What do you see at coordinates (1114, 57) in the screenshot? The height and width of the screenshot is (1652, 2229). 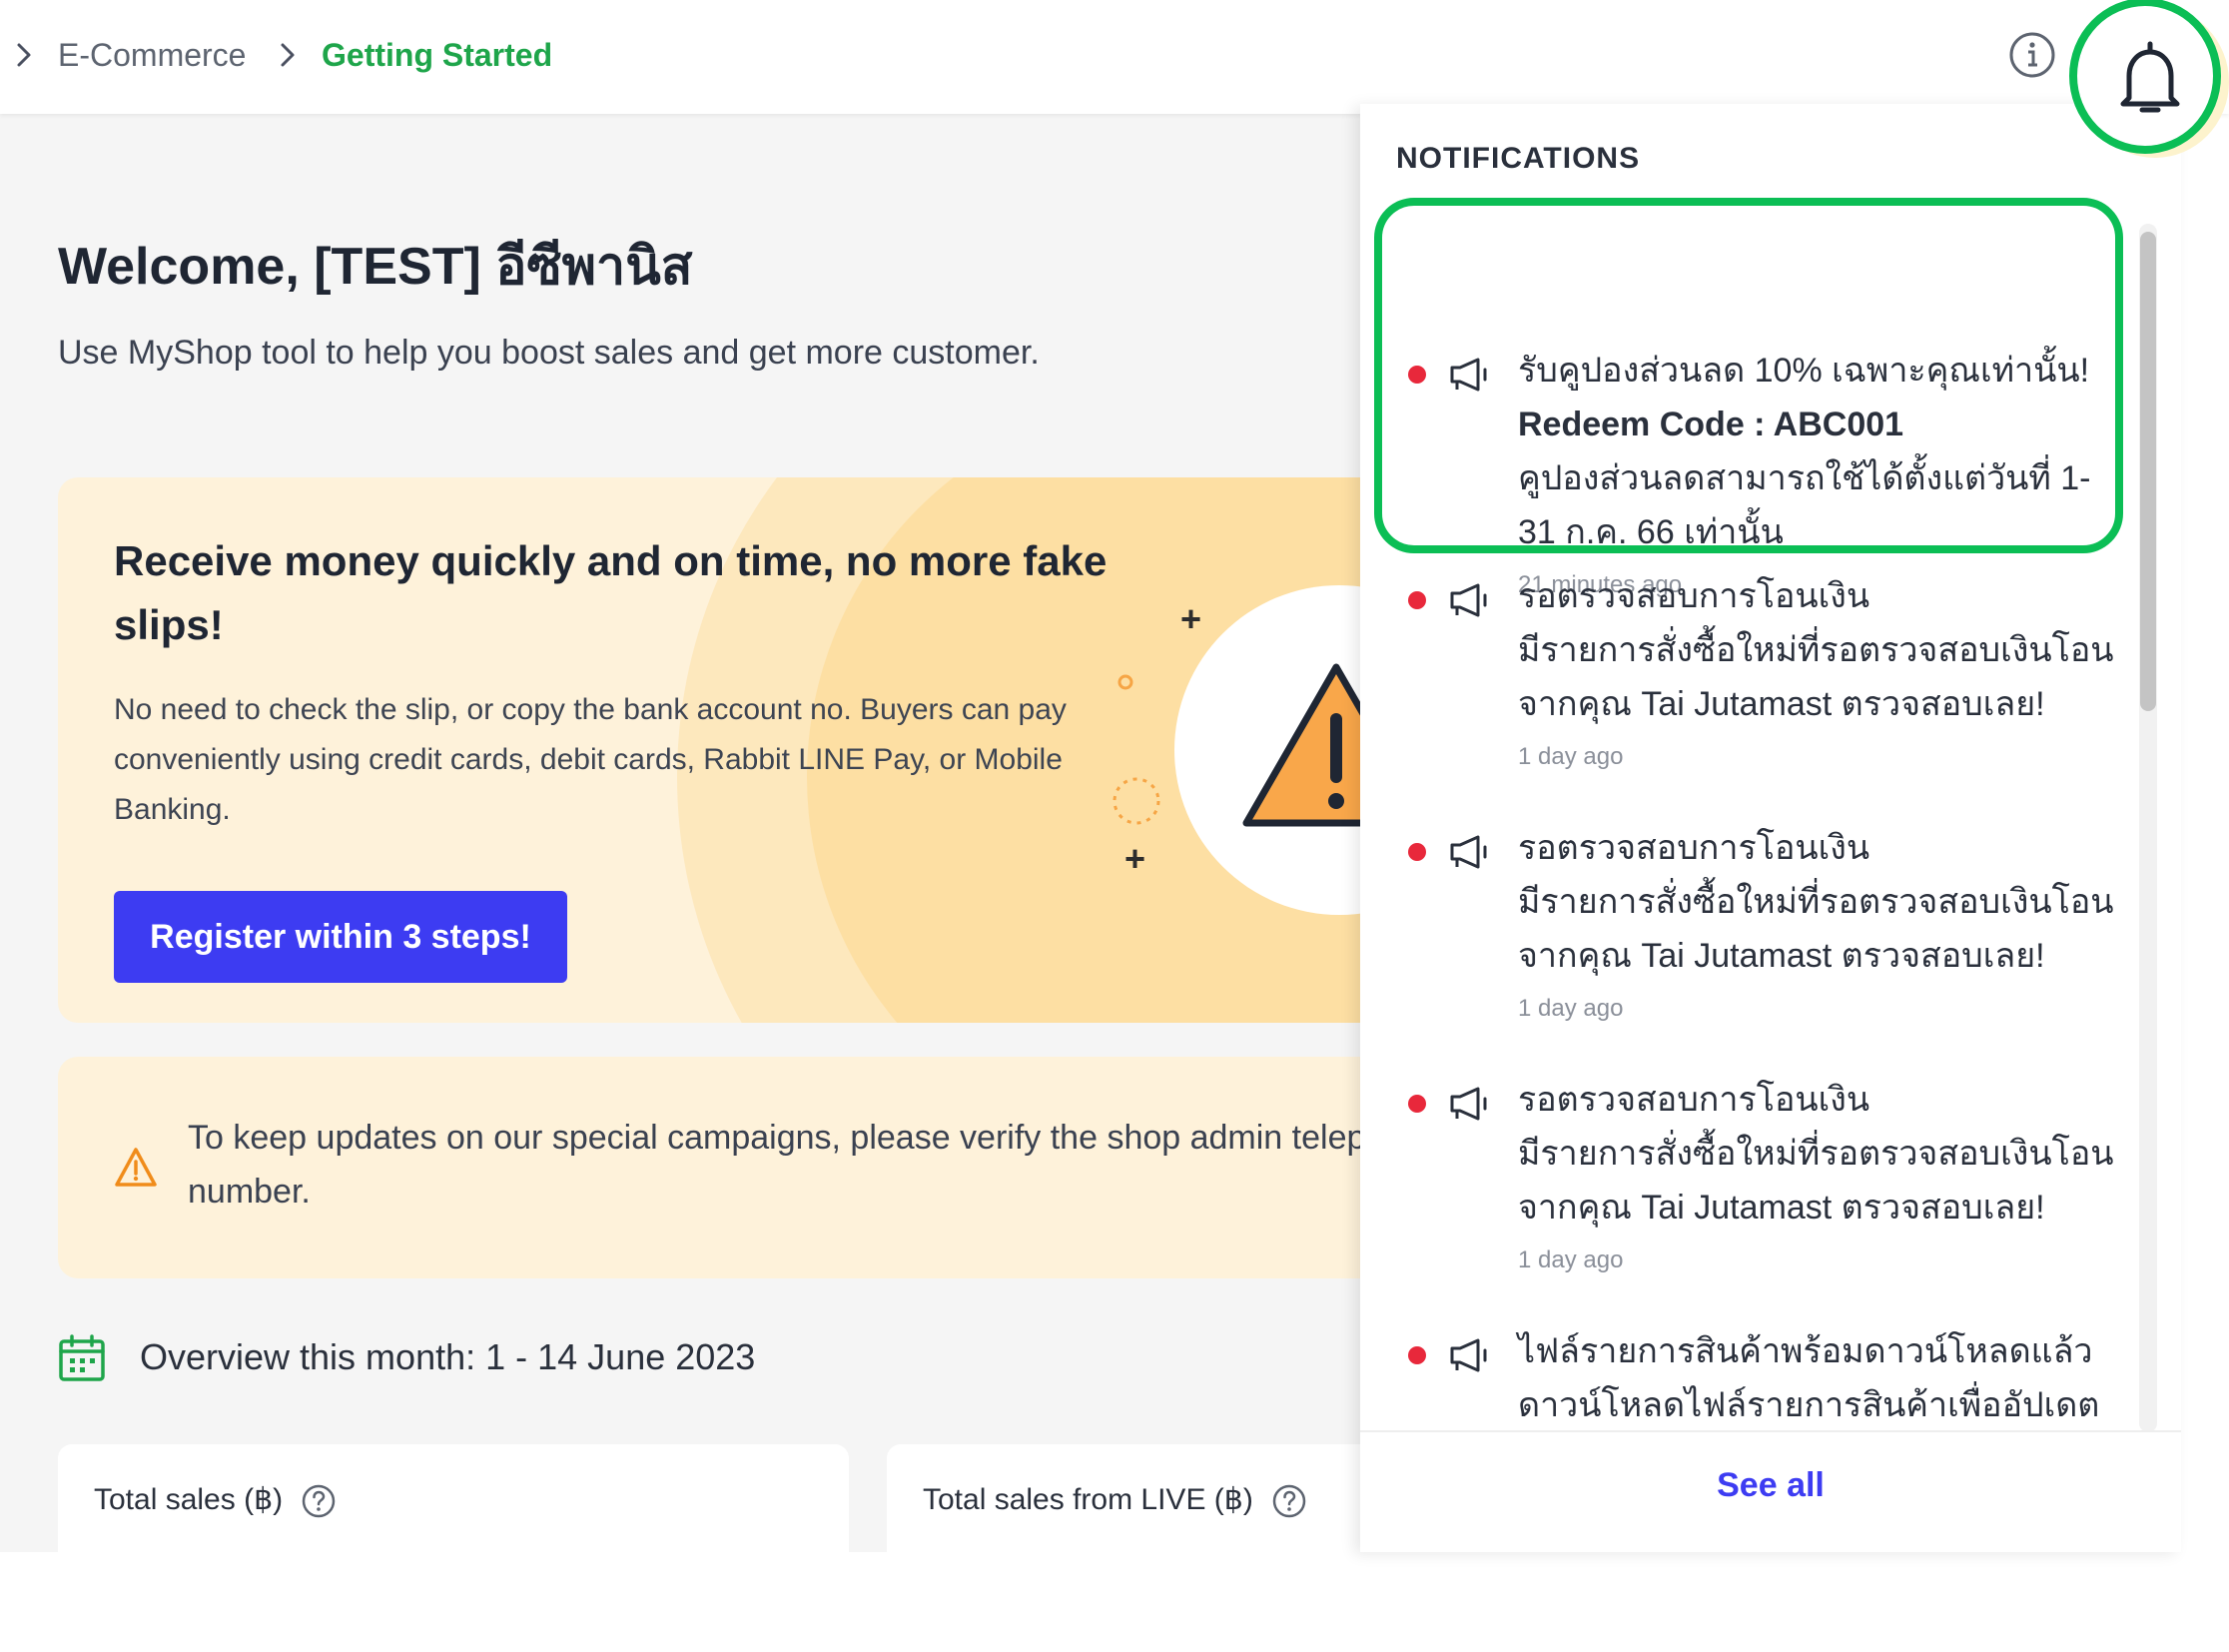 I see `top-bar: E-Commerce Getting Started` at bounding box center [1114, 57].